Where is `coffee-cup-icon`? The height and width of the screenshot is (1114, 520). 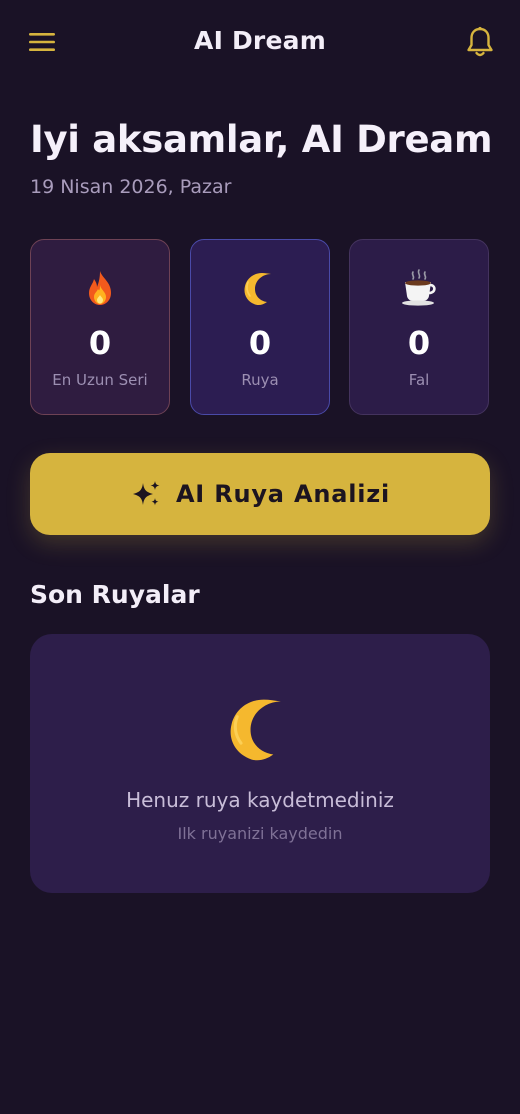 coffee-cup-icon is located at coordinates (419, 288).